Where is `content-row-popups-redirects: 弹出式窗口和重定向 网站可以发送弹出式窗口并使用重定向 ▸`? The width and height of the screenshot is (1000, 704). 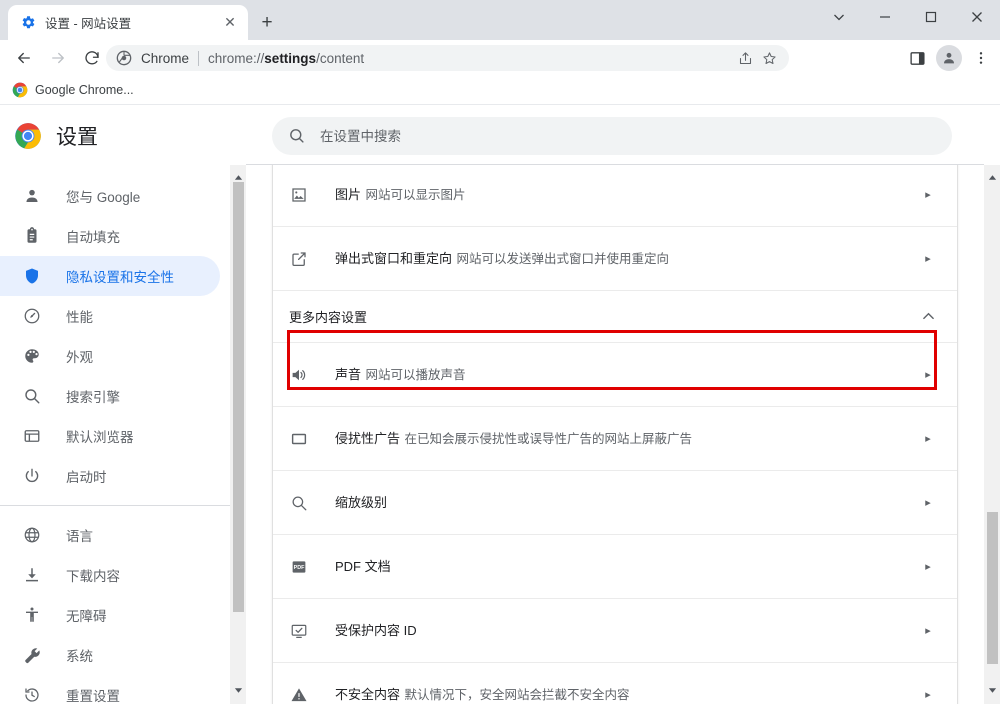 content-row-popups-redirects: 弹出式窗口和重定向 网站可以发送弹出式窗口并使用重定向 ▸ is located at coordinates (615, 259).